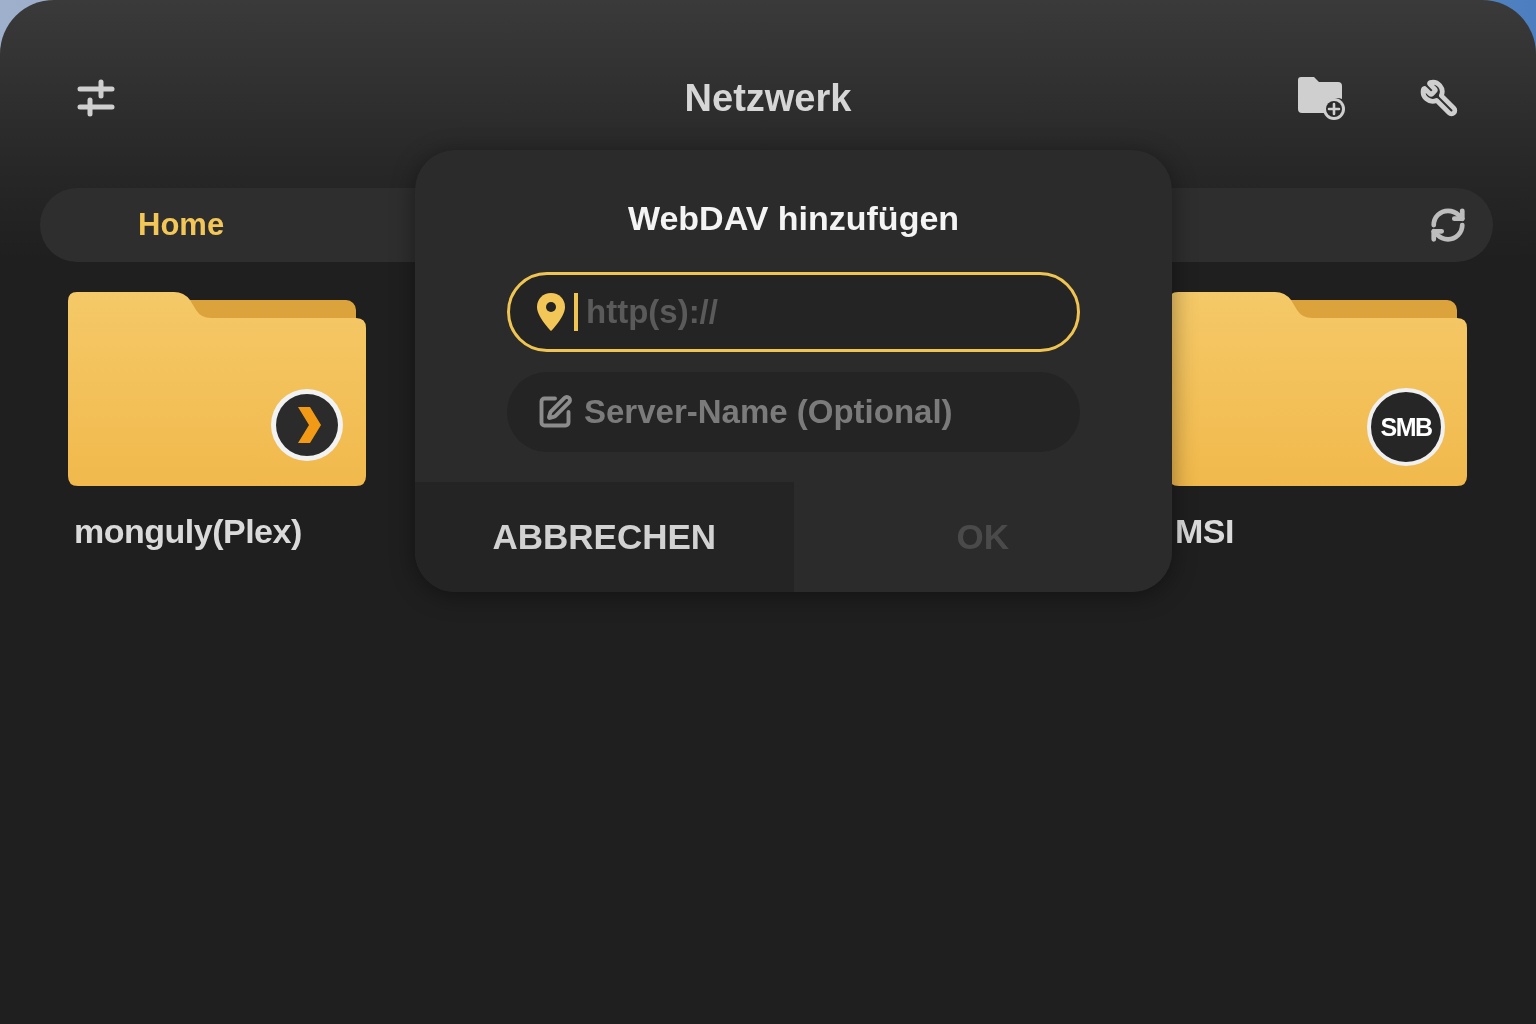  What do you see at coordinates (96, 98) in the screenshot?
I see `sliders-icon` at bounding box center [96, 98].